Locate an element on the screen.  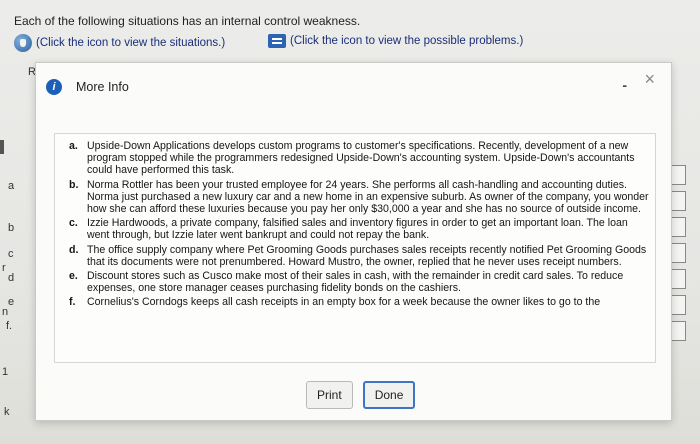
document-icon is located at coordinates (277, 41).